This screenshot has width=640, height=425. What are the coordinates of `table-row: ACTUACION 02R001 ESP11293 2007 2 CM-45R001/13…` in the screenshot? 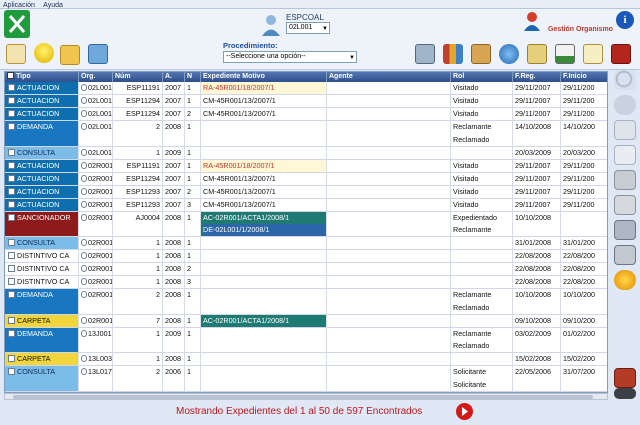 It's located at (306, 192).